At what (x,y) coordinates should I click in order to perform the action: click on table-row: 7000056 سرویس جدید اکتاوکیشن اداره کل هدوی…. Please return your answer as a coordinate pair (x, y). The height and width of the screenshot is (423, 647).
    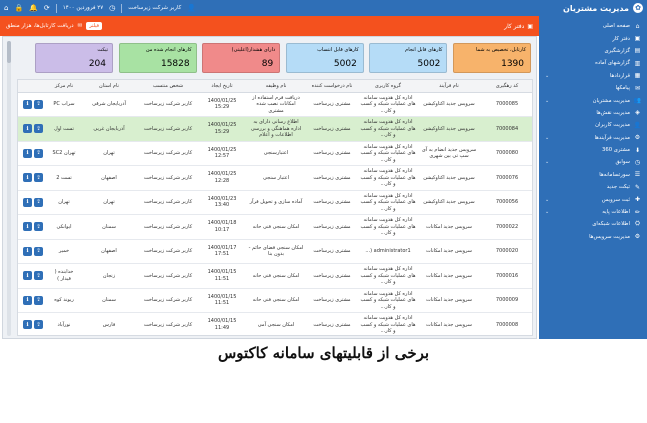
    Looking at the image, I should click on (275, 202).